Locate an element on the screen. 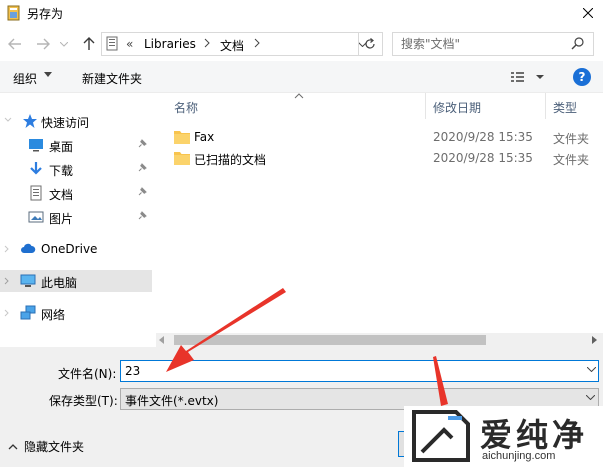 This screenshot has height=467, width=603. up-button is located at coordinates (89, 44).